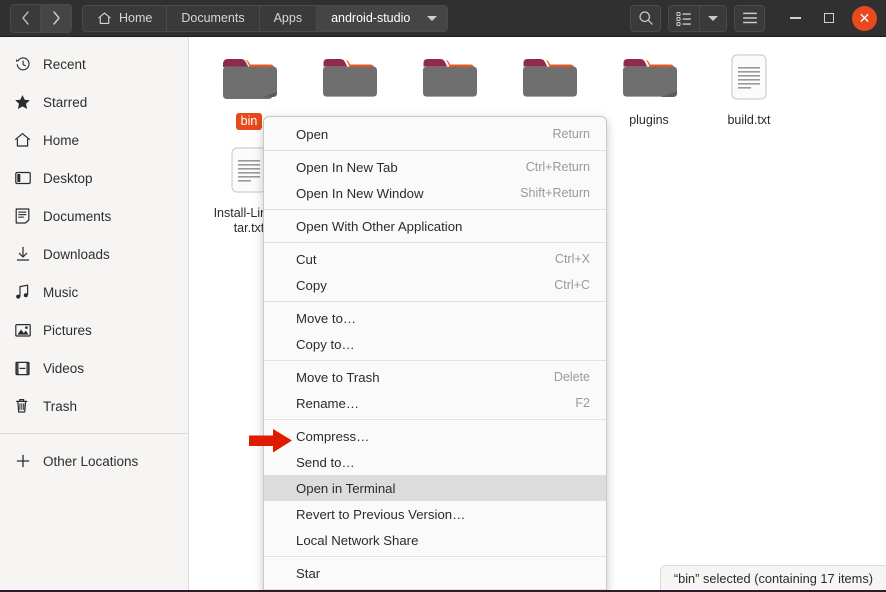 This screenshot has width=886, height=592. Describe the element at coordinates (94, 178) in the screenshot. I see `sidebar-item-desktop: Desktop` at that location.